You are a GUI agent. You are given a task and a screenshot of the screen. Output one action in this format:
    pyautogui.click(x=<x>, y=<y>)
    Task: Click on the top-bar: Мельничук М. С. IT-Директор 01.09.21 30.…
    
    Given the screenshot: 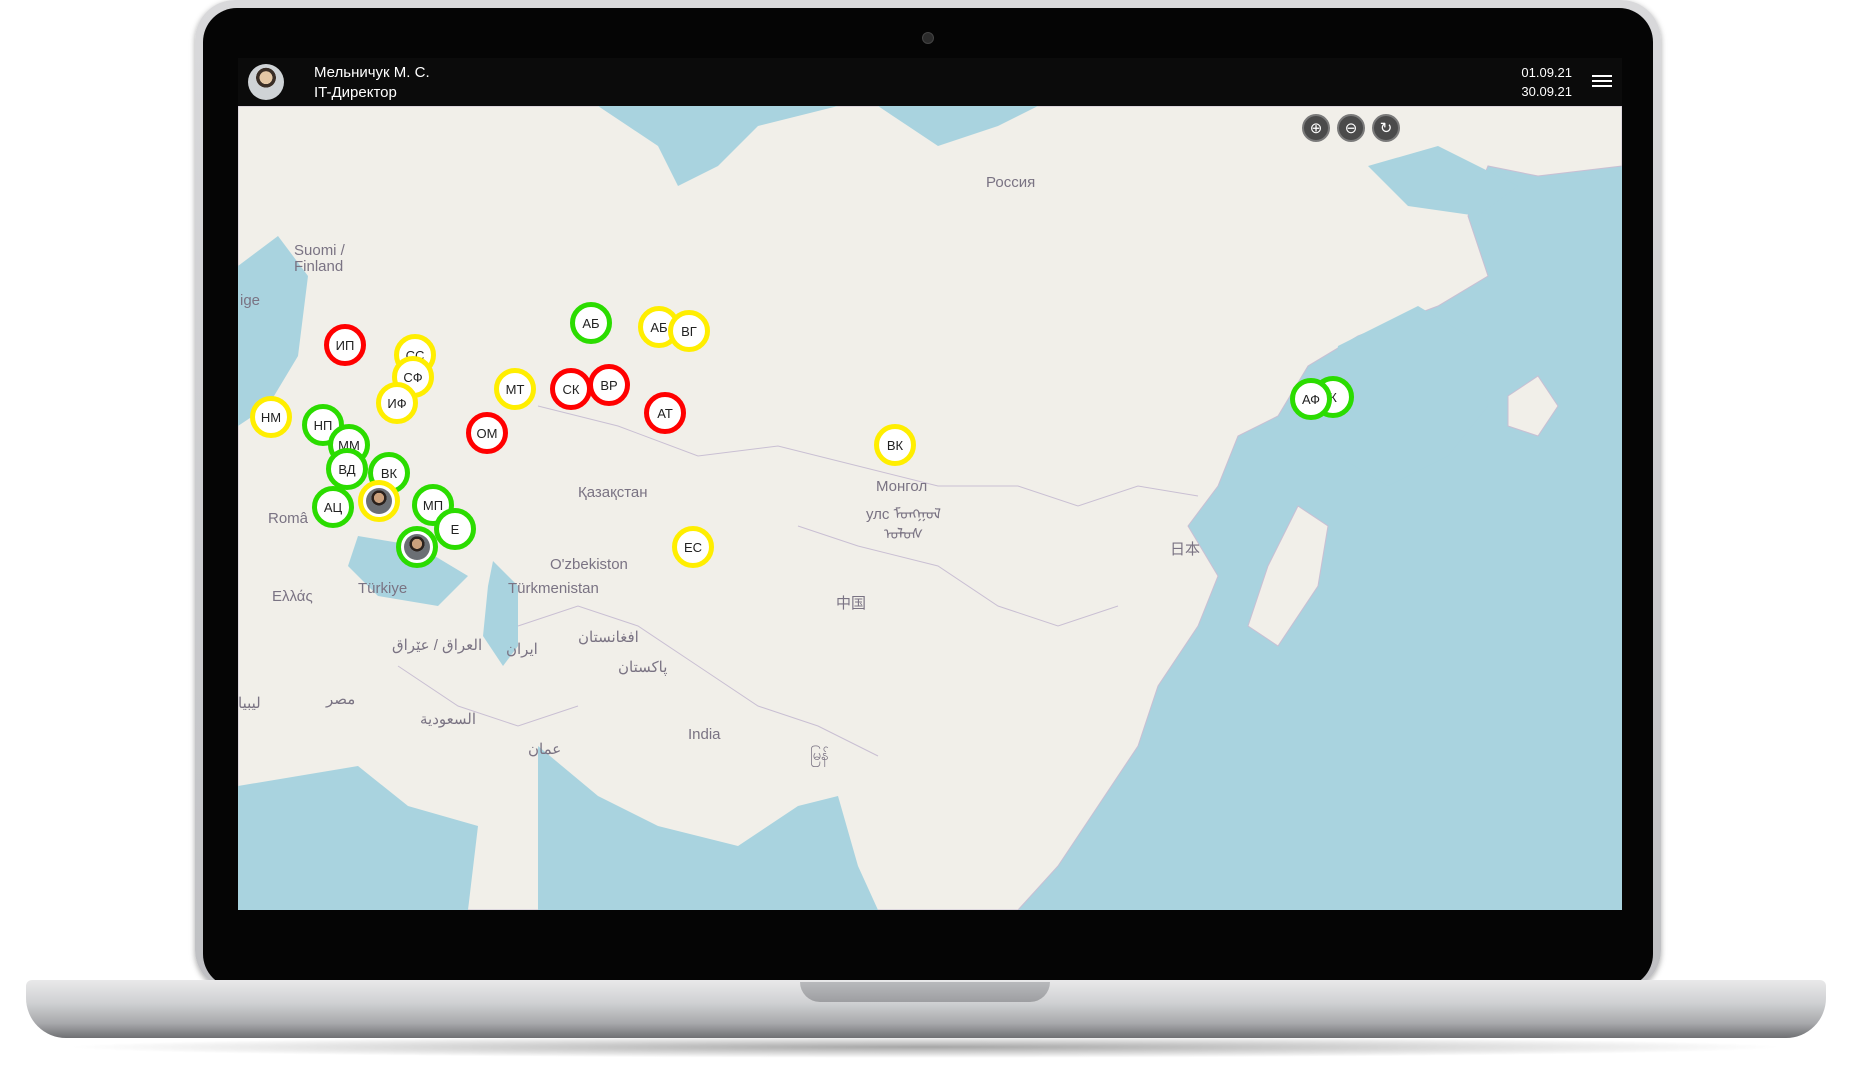 What is the action you would take?
    pyautogui.click(x=930, y=82)
    